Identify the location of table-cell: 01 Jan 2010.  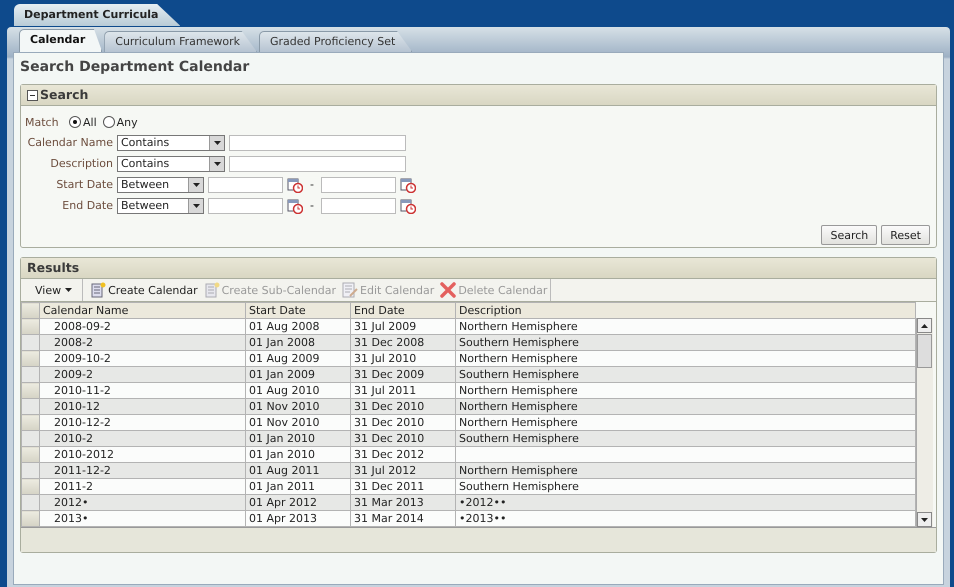
(298, 438).